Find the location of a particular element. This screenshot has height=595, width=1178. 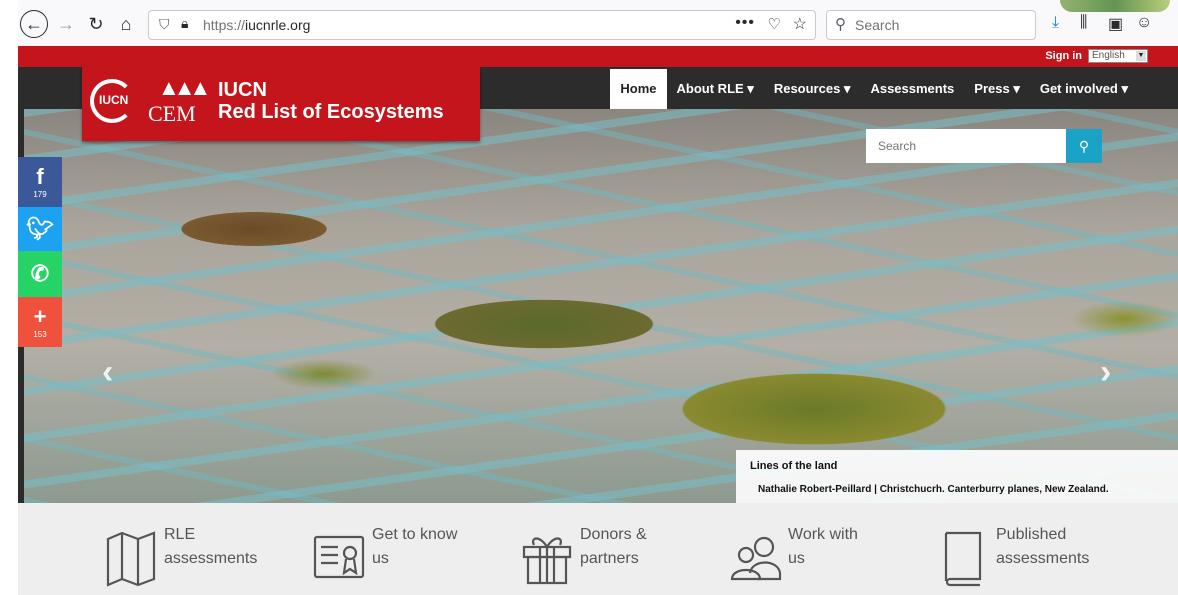

feature-get-to-know-us: Get to know us is located at coordinates (384, 556).